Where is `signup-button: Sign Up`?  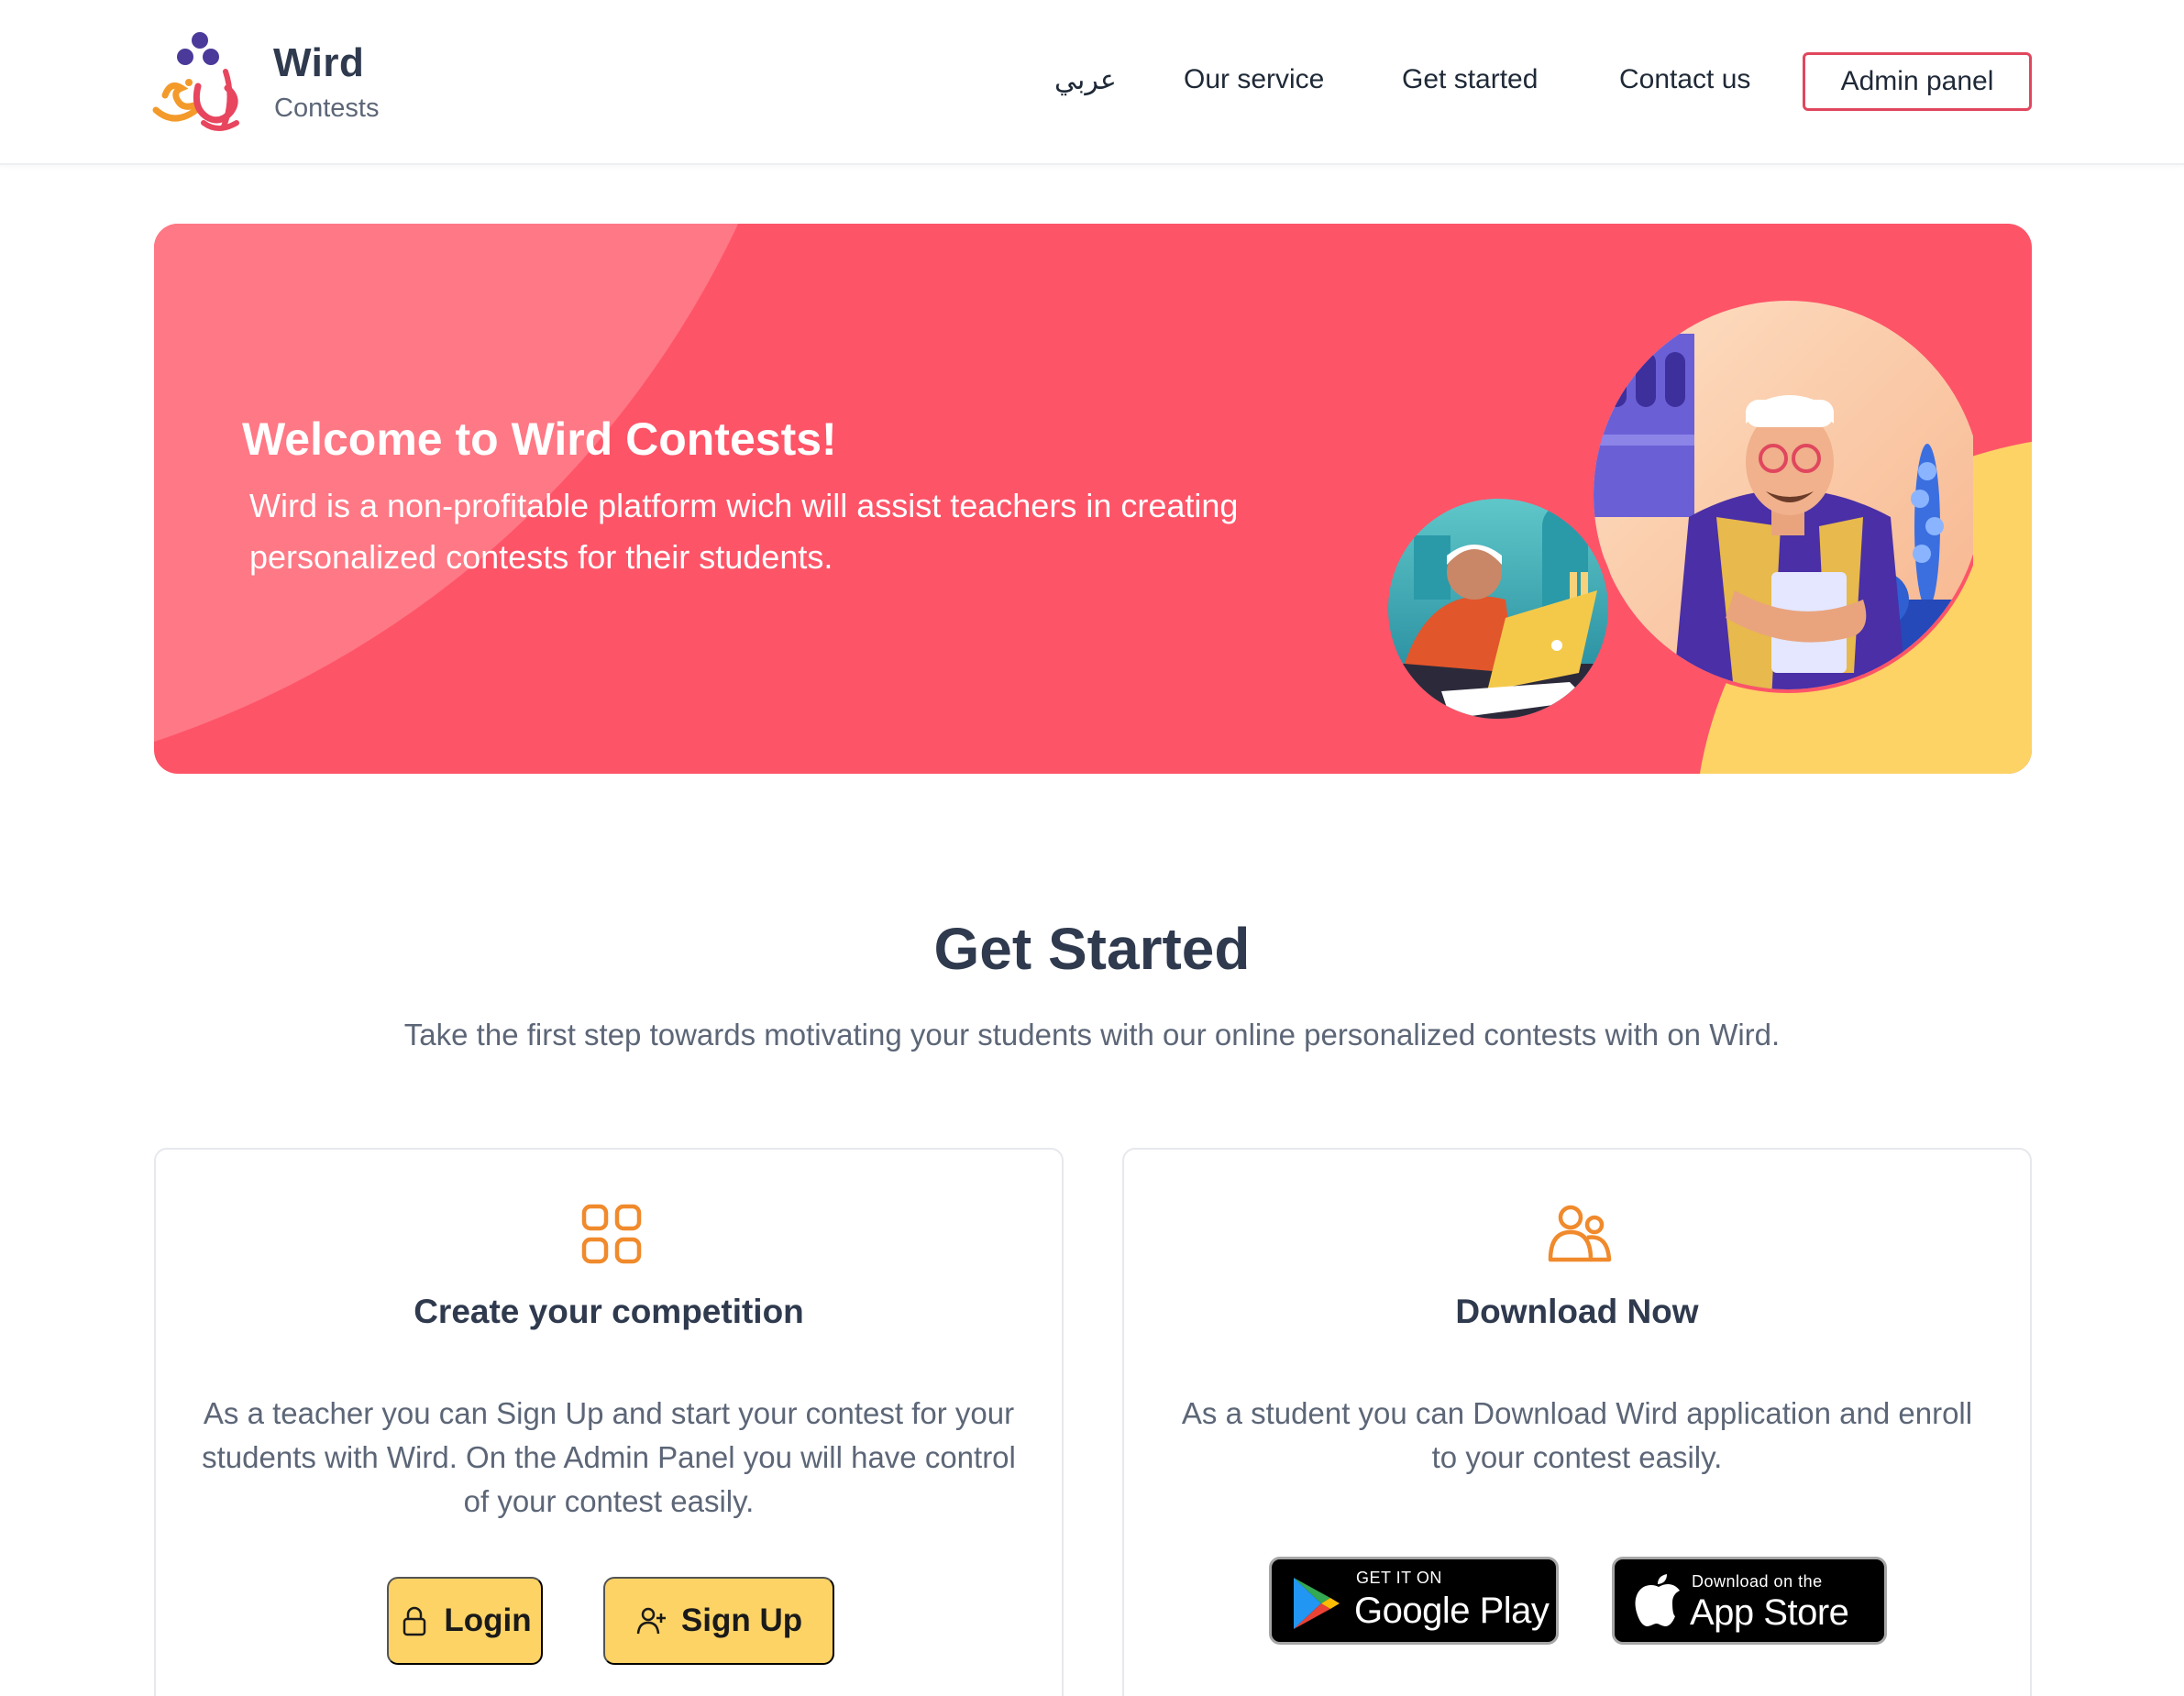
signup-button: Sign Up is located at coordinates (718, 1621).